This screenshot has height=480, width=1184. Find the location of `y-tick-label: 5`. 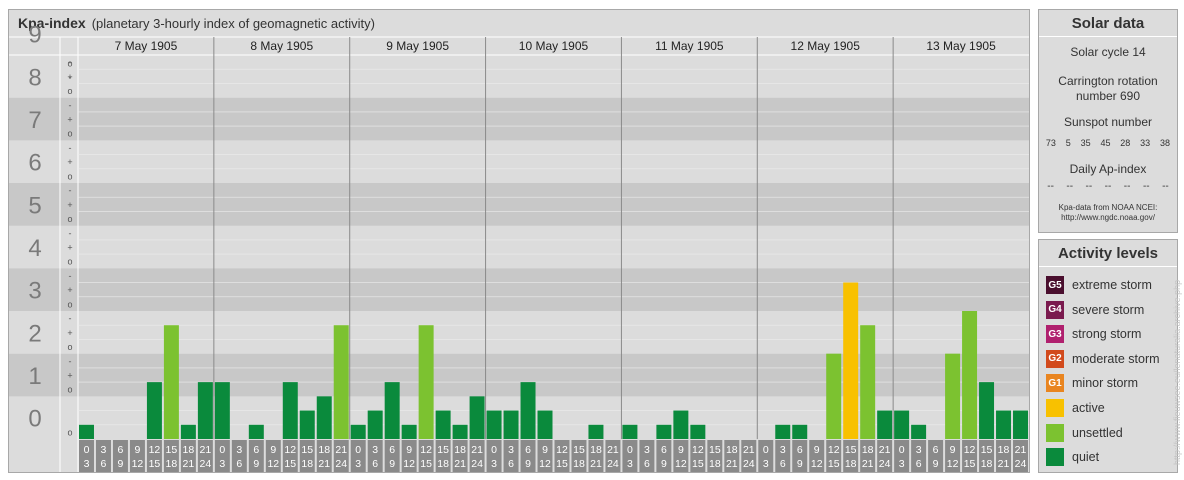

y-tick-label: 5 is located at coordinates (34, 205).